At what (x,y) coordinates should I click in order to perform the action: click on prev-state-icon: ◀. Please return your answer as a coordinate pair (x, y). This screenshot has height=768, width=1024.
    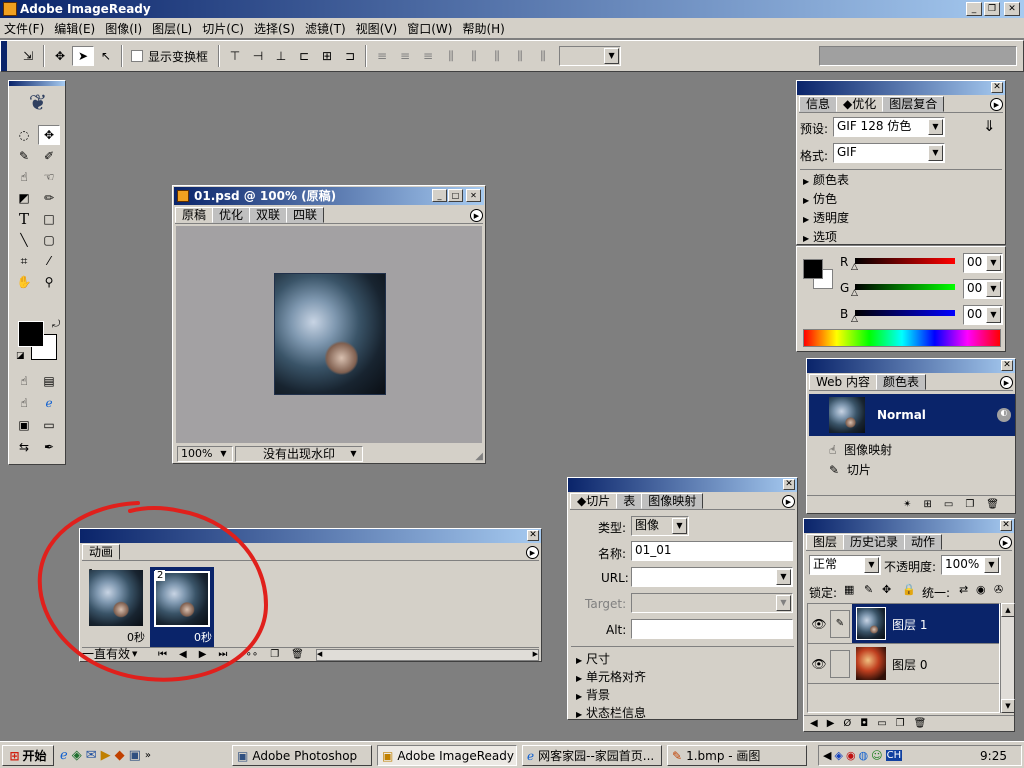
    Looking at the image, I should click on (814, 723).